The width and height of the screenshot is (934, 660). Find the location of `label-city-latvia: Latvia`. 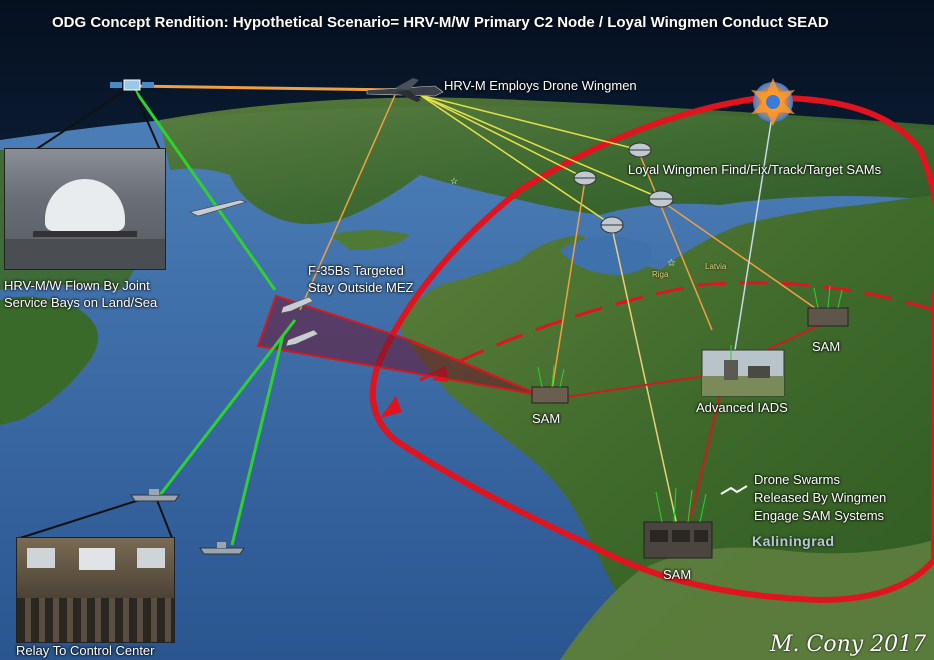

label-city-latvia: Latvia is located at coordinates (716, 266).